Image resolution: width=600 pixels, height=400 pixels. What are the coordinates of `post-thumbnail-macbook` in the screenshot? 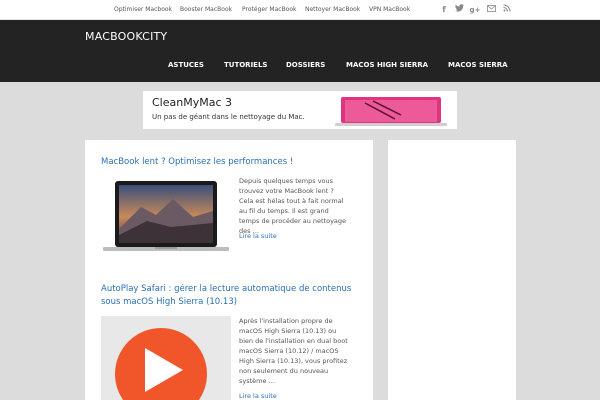 It's located at (166, 216).